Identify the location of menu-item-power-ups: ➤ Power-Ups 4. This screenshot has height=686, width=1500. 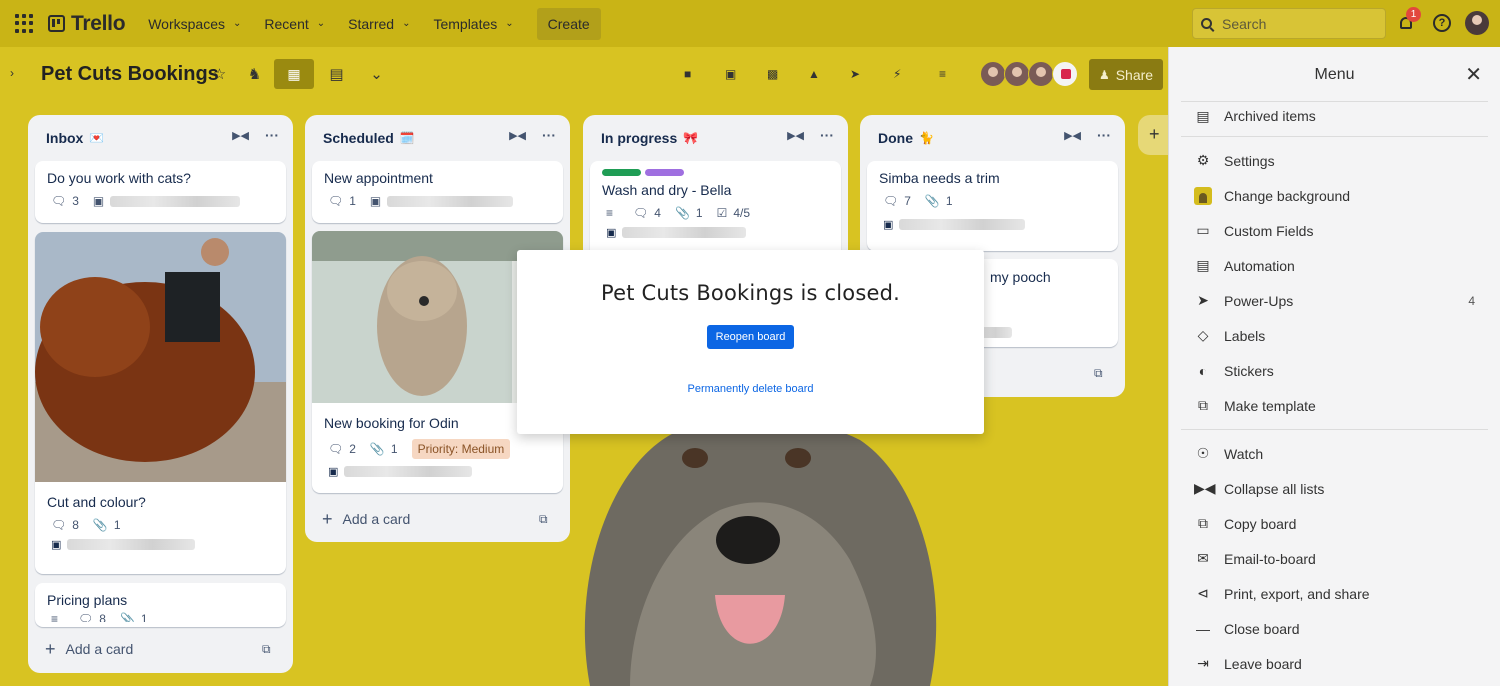
(1334, 300).